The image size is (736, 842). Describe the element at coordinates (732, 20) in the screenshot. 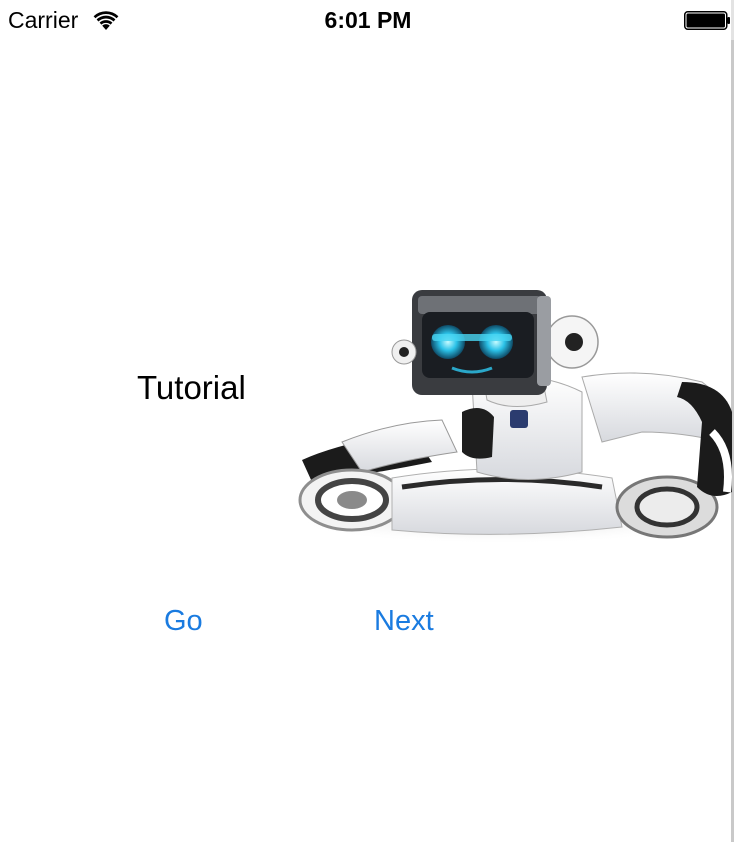

I see `scroll-edge-top` at that location.